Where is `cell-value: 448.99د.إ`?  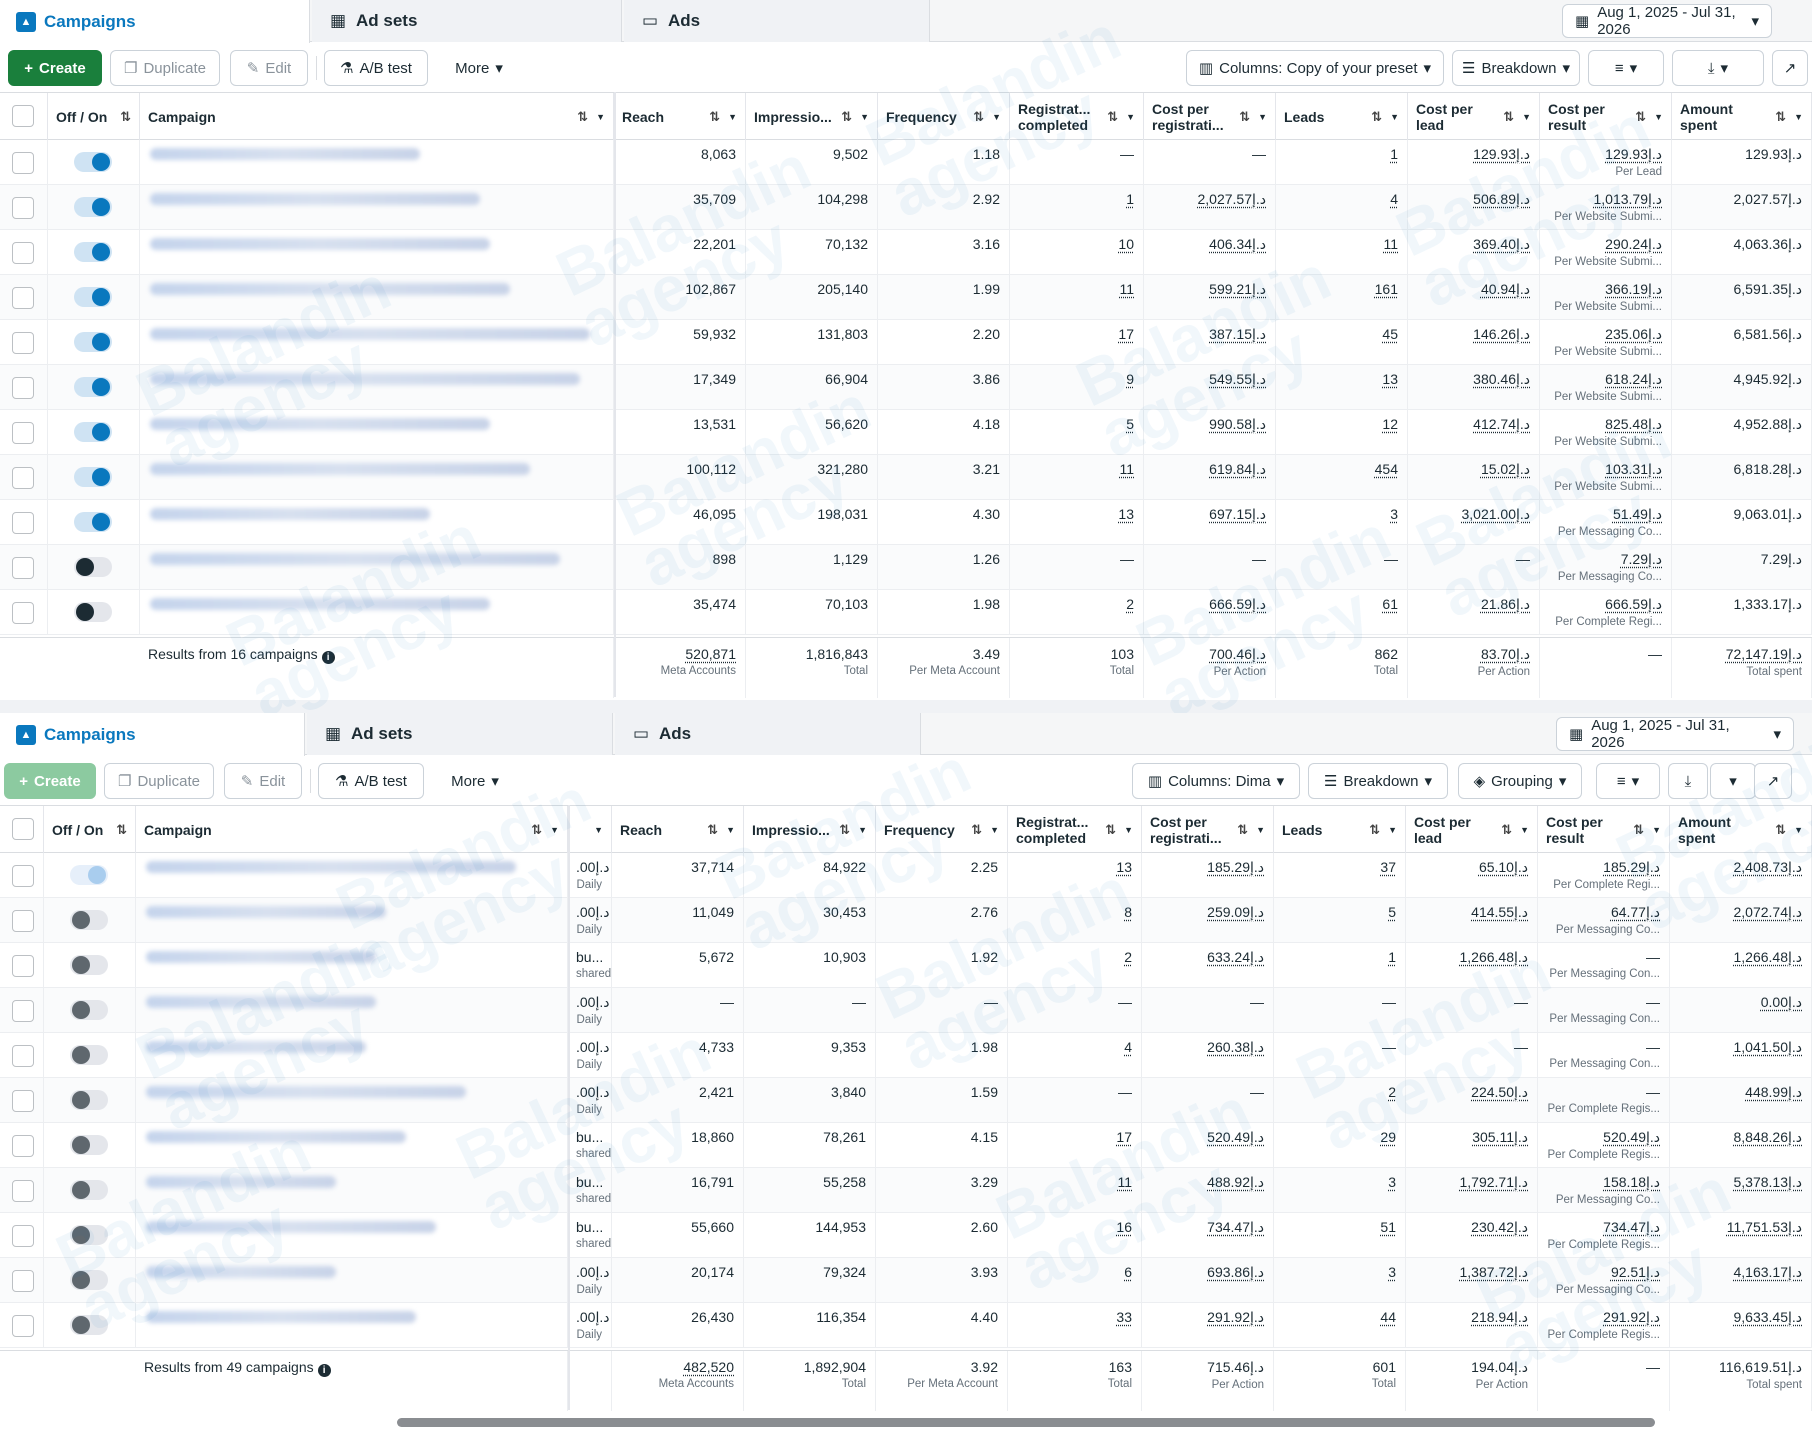 cell-value: 448.99د.إ is located at coordinates (1773, 1092).